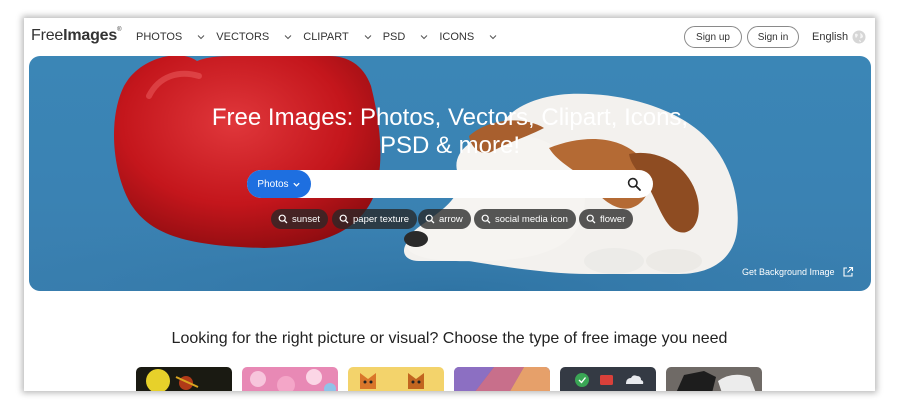 The image size is (900, 417). I want to click on tag-chip: flower, so click(606, 219).